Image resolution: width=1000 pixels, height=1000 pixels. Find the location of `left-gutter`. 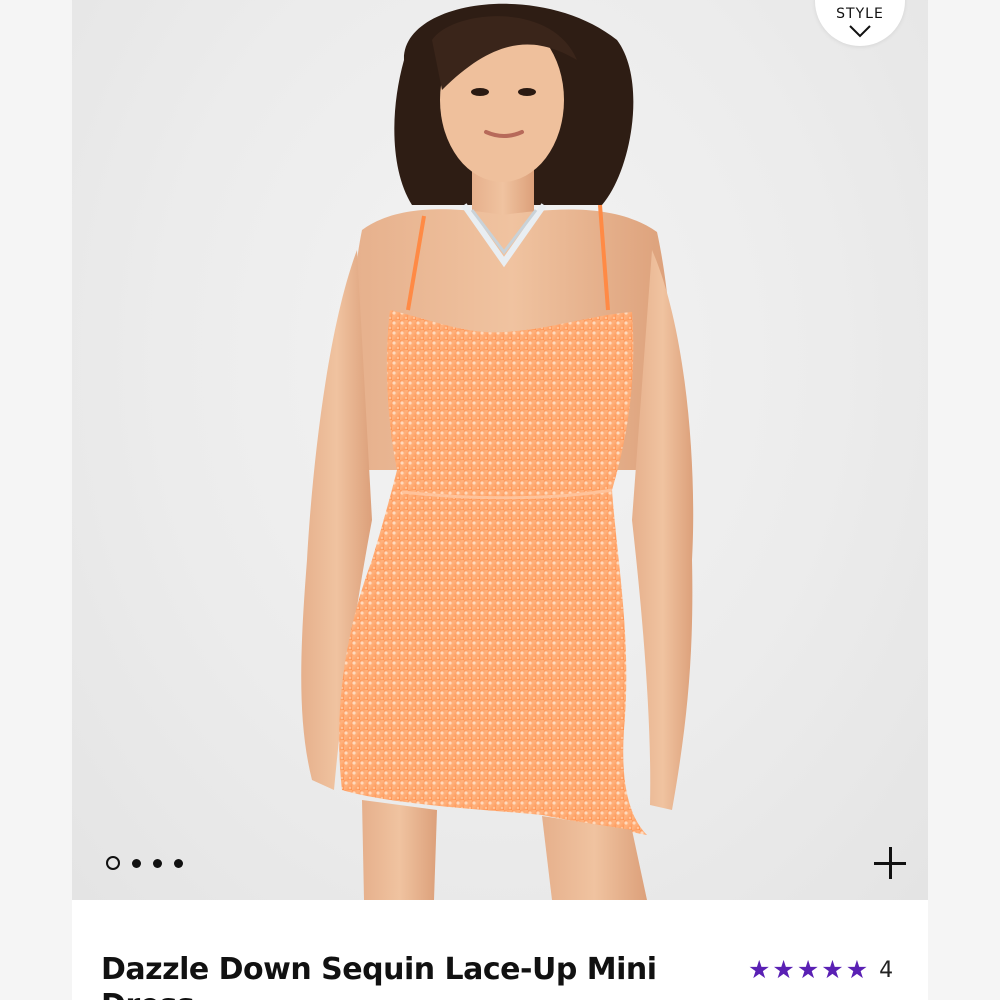

left-gutter is located at coordinates (36, 500).